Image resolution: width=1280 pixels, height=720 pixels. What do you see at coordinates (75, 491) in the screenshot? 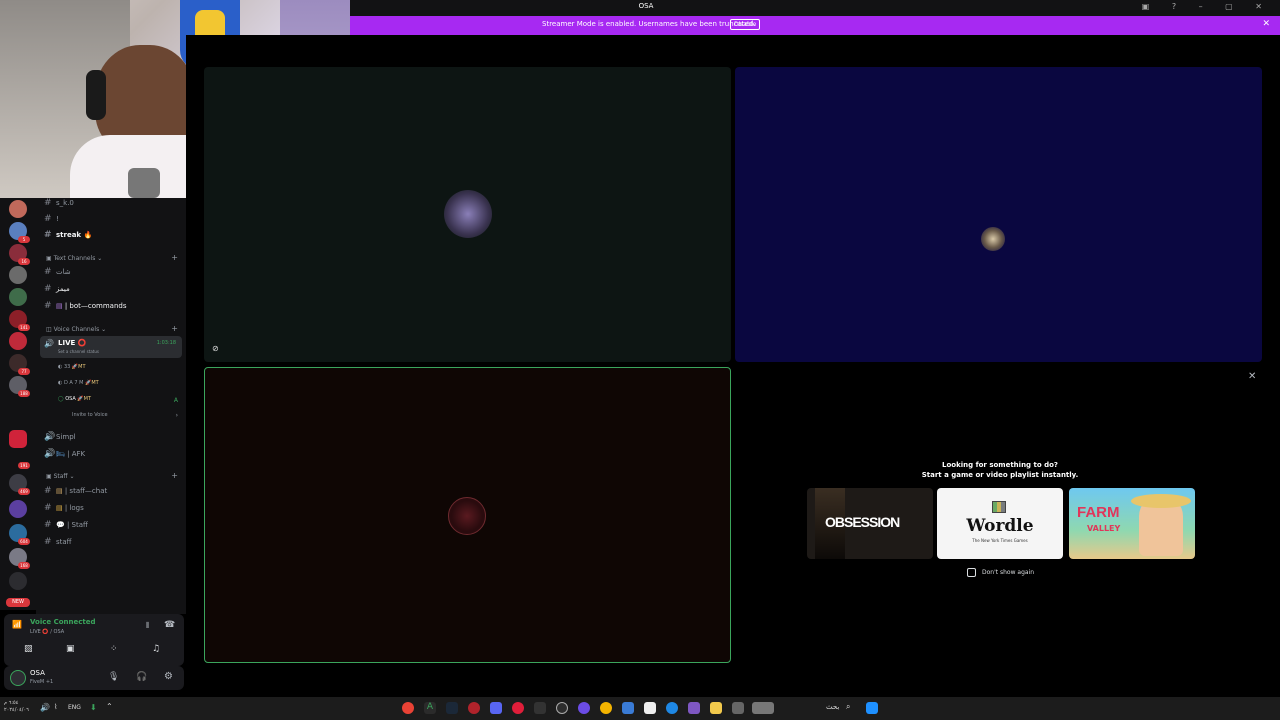
I see `channel-item: # ▤ | staff—chat` at bounding box center [75, 491].